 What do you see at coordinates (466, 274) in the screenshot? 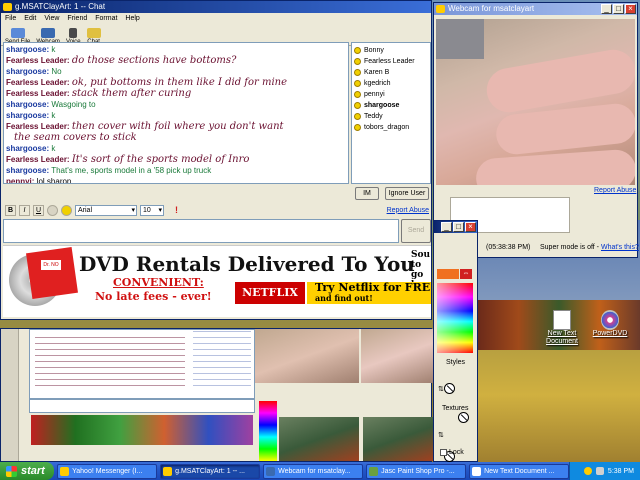
I see `swap-colors-icon: ⇔` at bounding box center [466, 274].